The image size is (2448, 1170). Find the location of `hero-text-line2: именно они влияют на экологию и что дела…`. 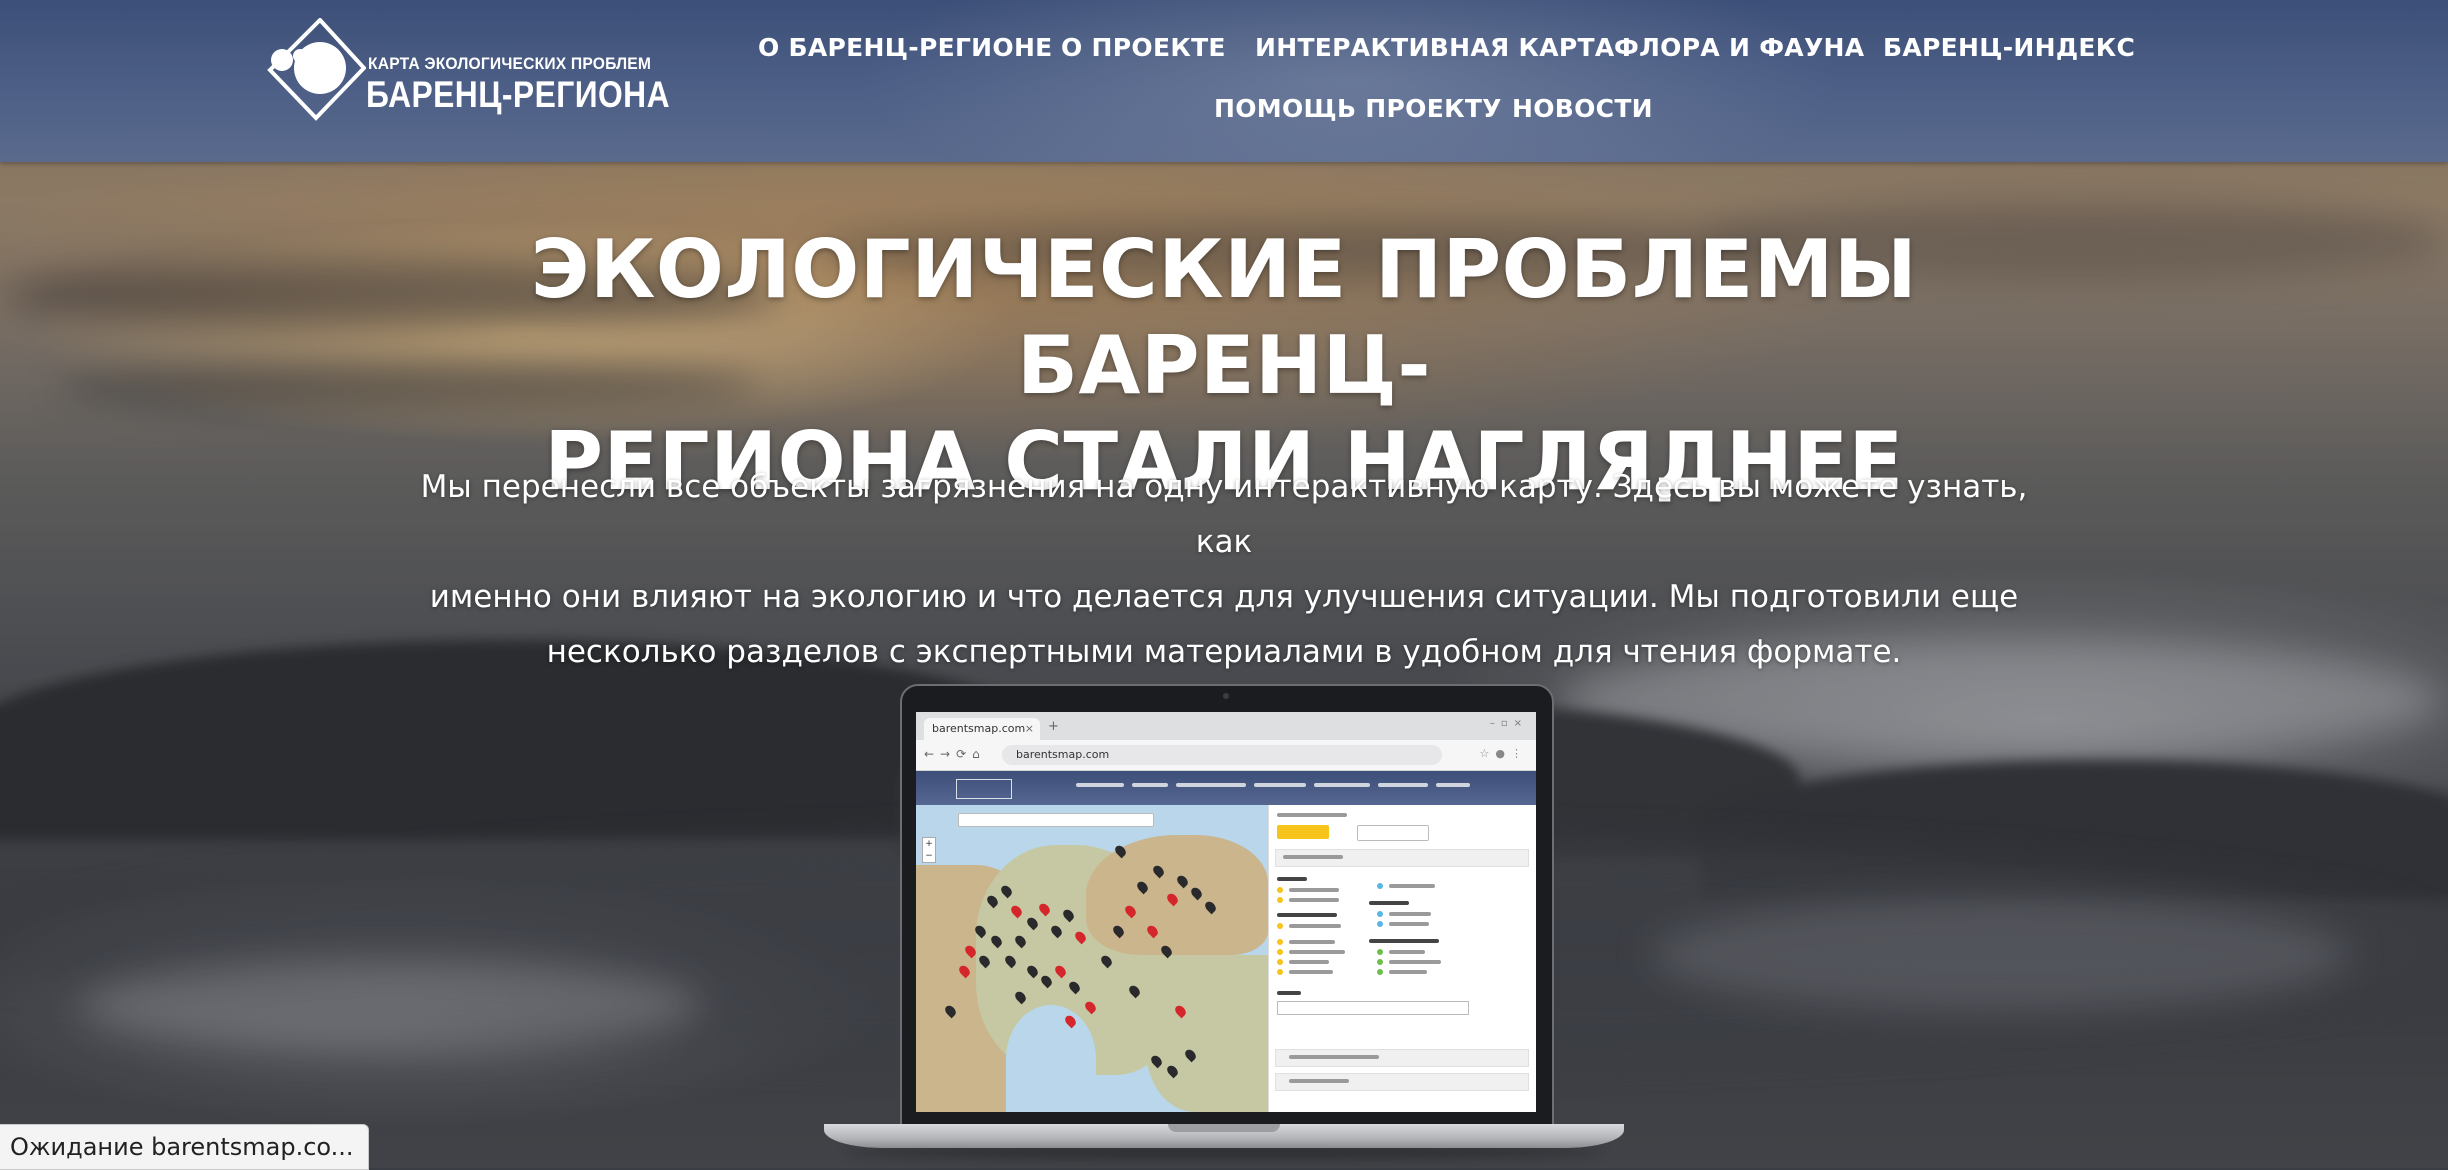

hero-text-line2: именно они влияют на экологию и что дела… is located at coordinates (1224, 597).